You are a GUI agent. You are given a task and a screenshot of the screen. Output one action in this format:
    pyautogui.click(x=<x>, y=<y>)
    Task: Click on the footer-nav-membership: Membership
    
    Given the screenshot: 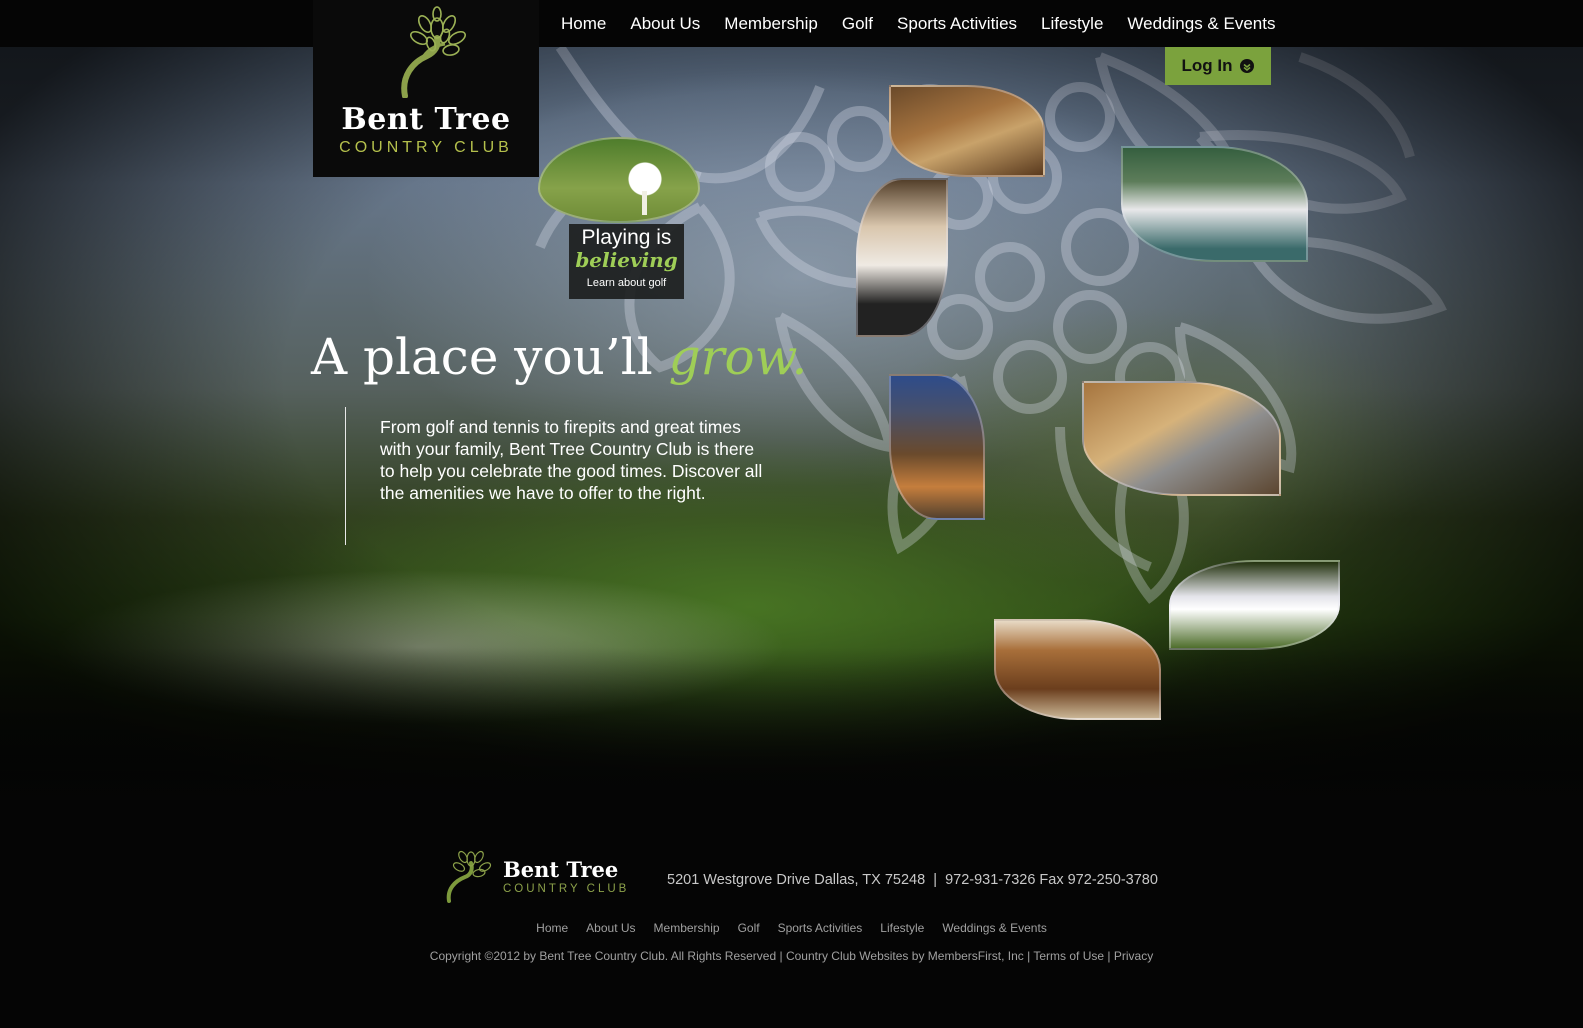 What is the action you would take?
    pyautogui.click(x=687, y=928)
    